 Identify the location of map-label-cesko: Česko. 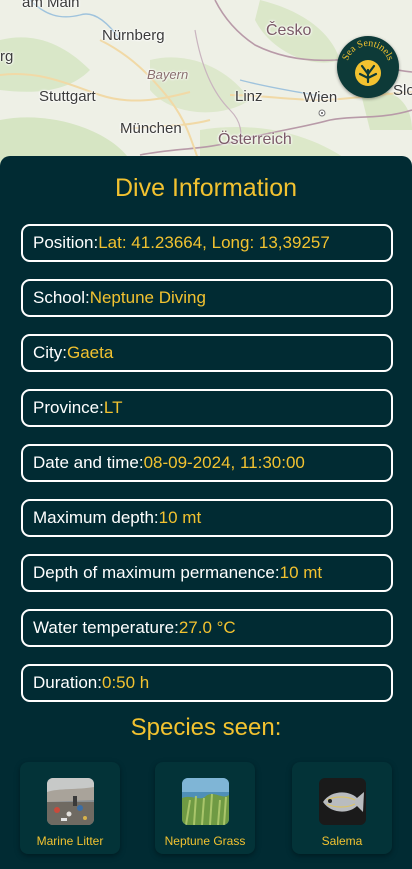
(289, 30).